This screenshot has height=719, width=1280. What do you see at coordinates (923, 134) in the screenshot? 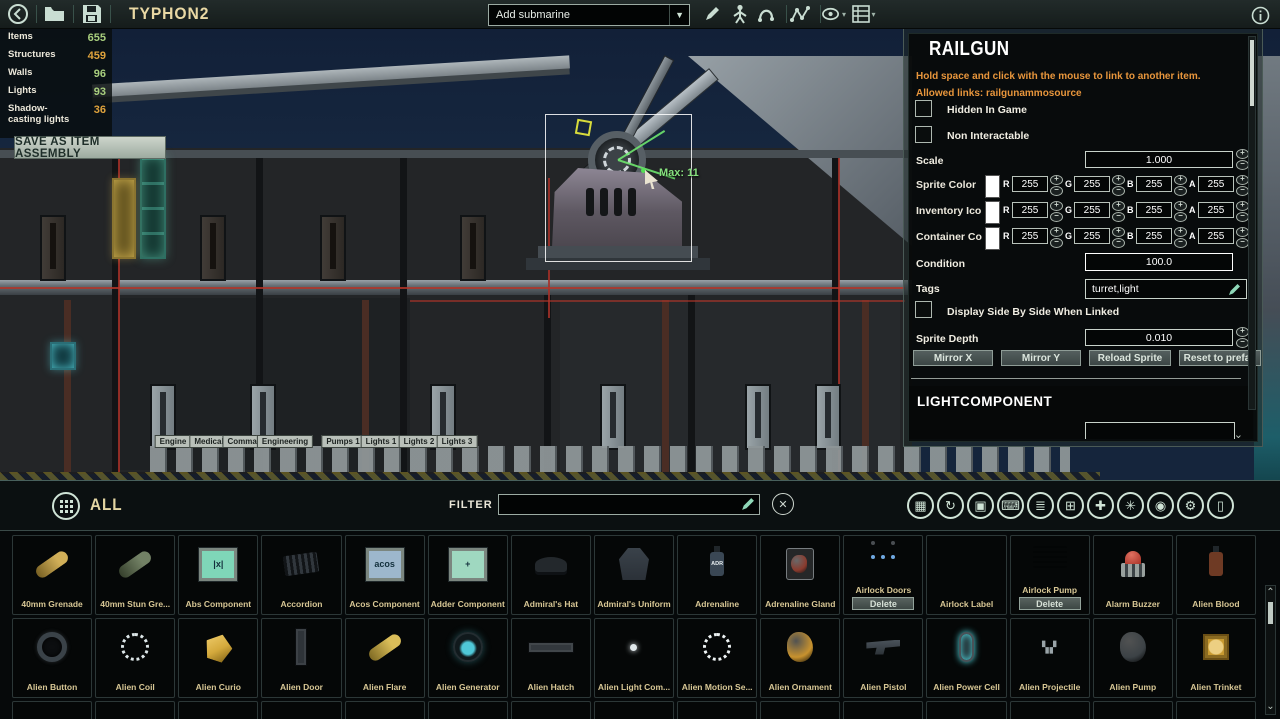
I see `non-interactable-checkbox` at bounding box center [923, 134].